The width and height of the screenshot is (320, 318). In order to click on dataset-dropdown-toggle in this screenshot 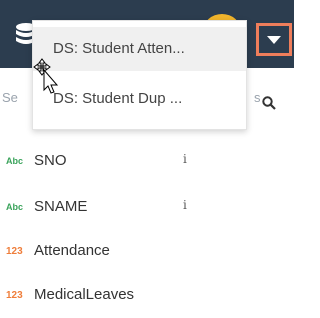, I will do `click(274, 39)`.